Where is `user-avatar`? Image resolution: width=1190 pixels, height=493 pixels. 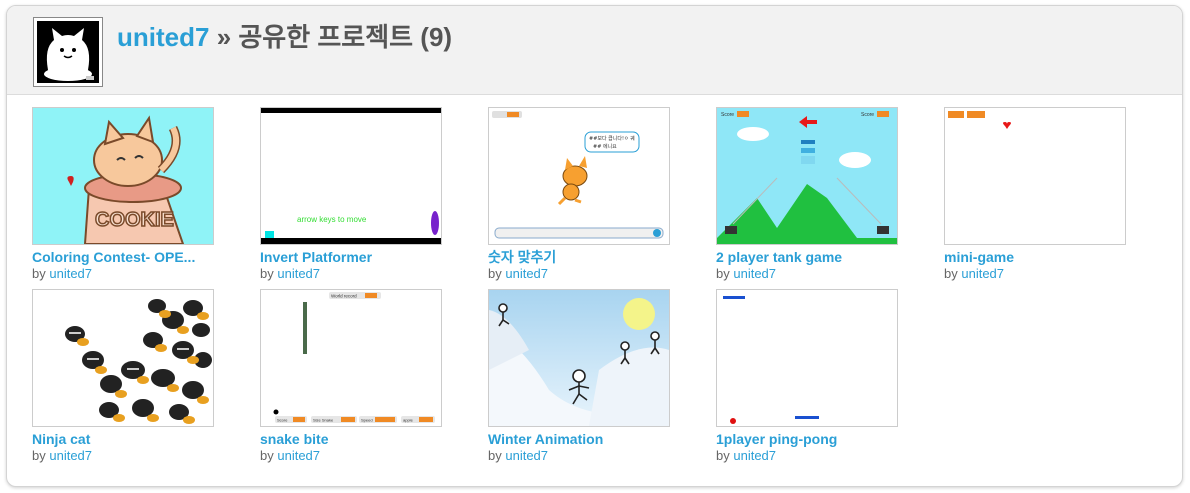
user-avatar is located at coordinates (68, 52).